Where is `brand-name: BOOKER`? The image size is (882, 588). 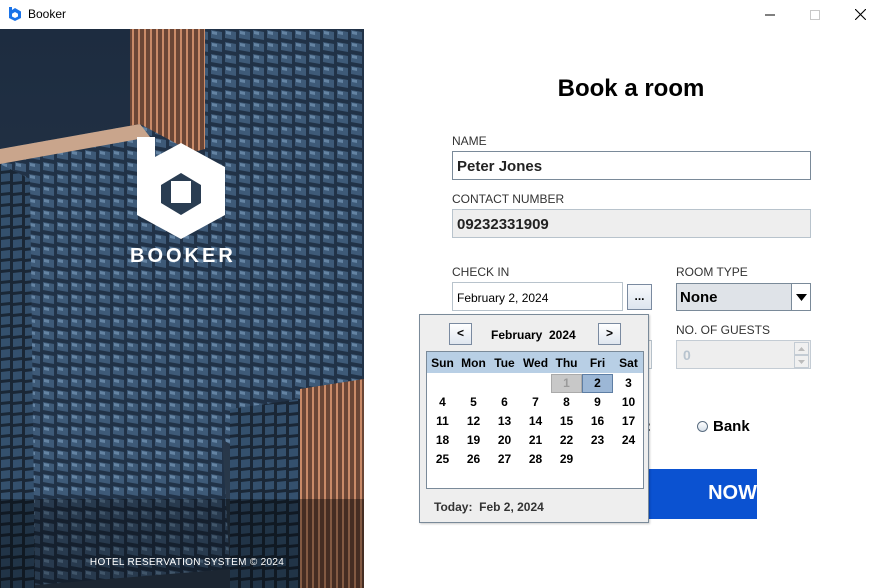
brand-name: BOOKER is located at coordinates (183, 256).